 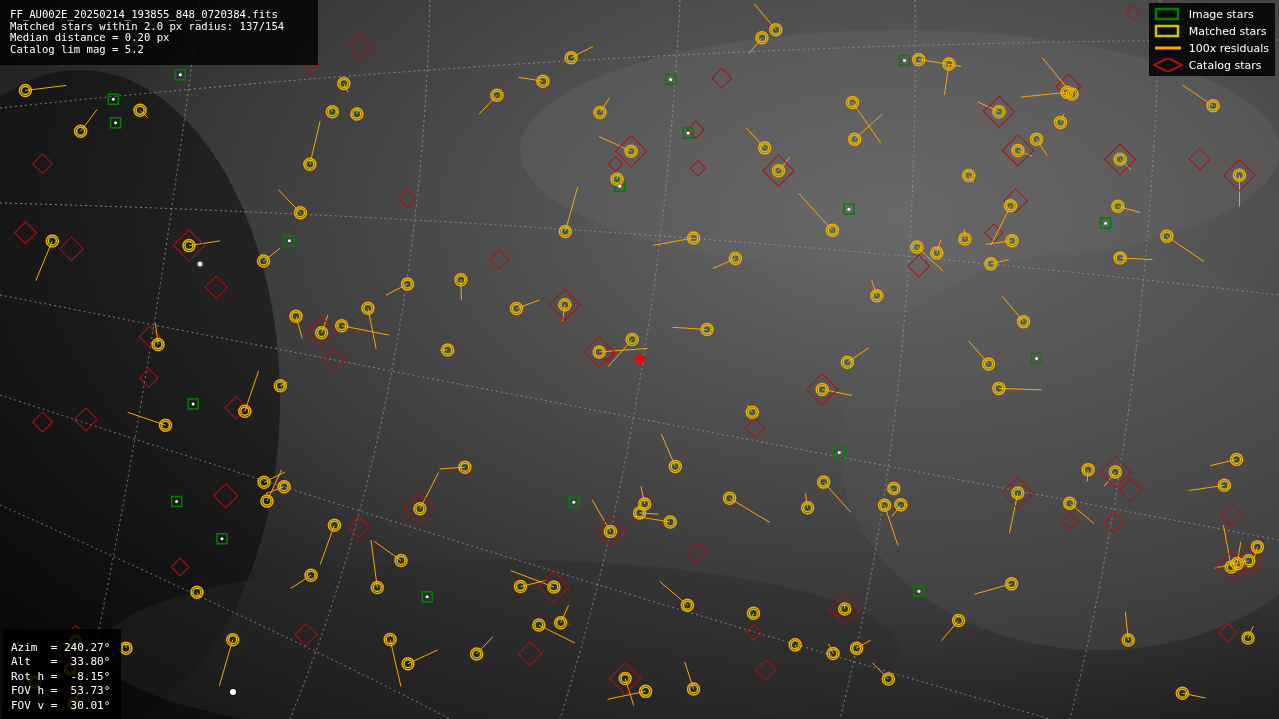 I want to click on info-text: FF_AU002E_20250214_193855_848_0720384.fits, so click(x=144, y=15).